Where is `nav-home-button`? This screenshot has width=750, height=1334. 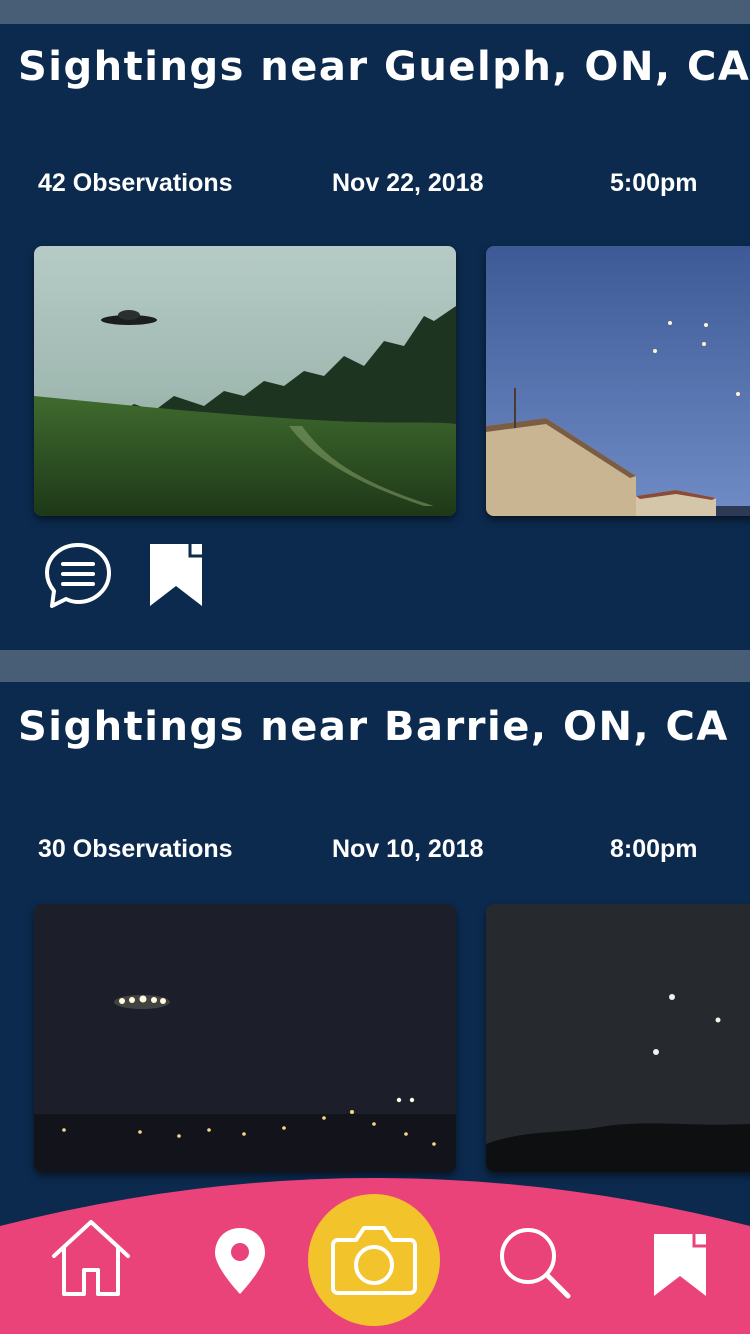
nav-home-button is located at coordinates (91, 1257).